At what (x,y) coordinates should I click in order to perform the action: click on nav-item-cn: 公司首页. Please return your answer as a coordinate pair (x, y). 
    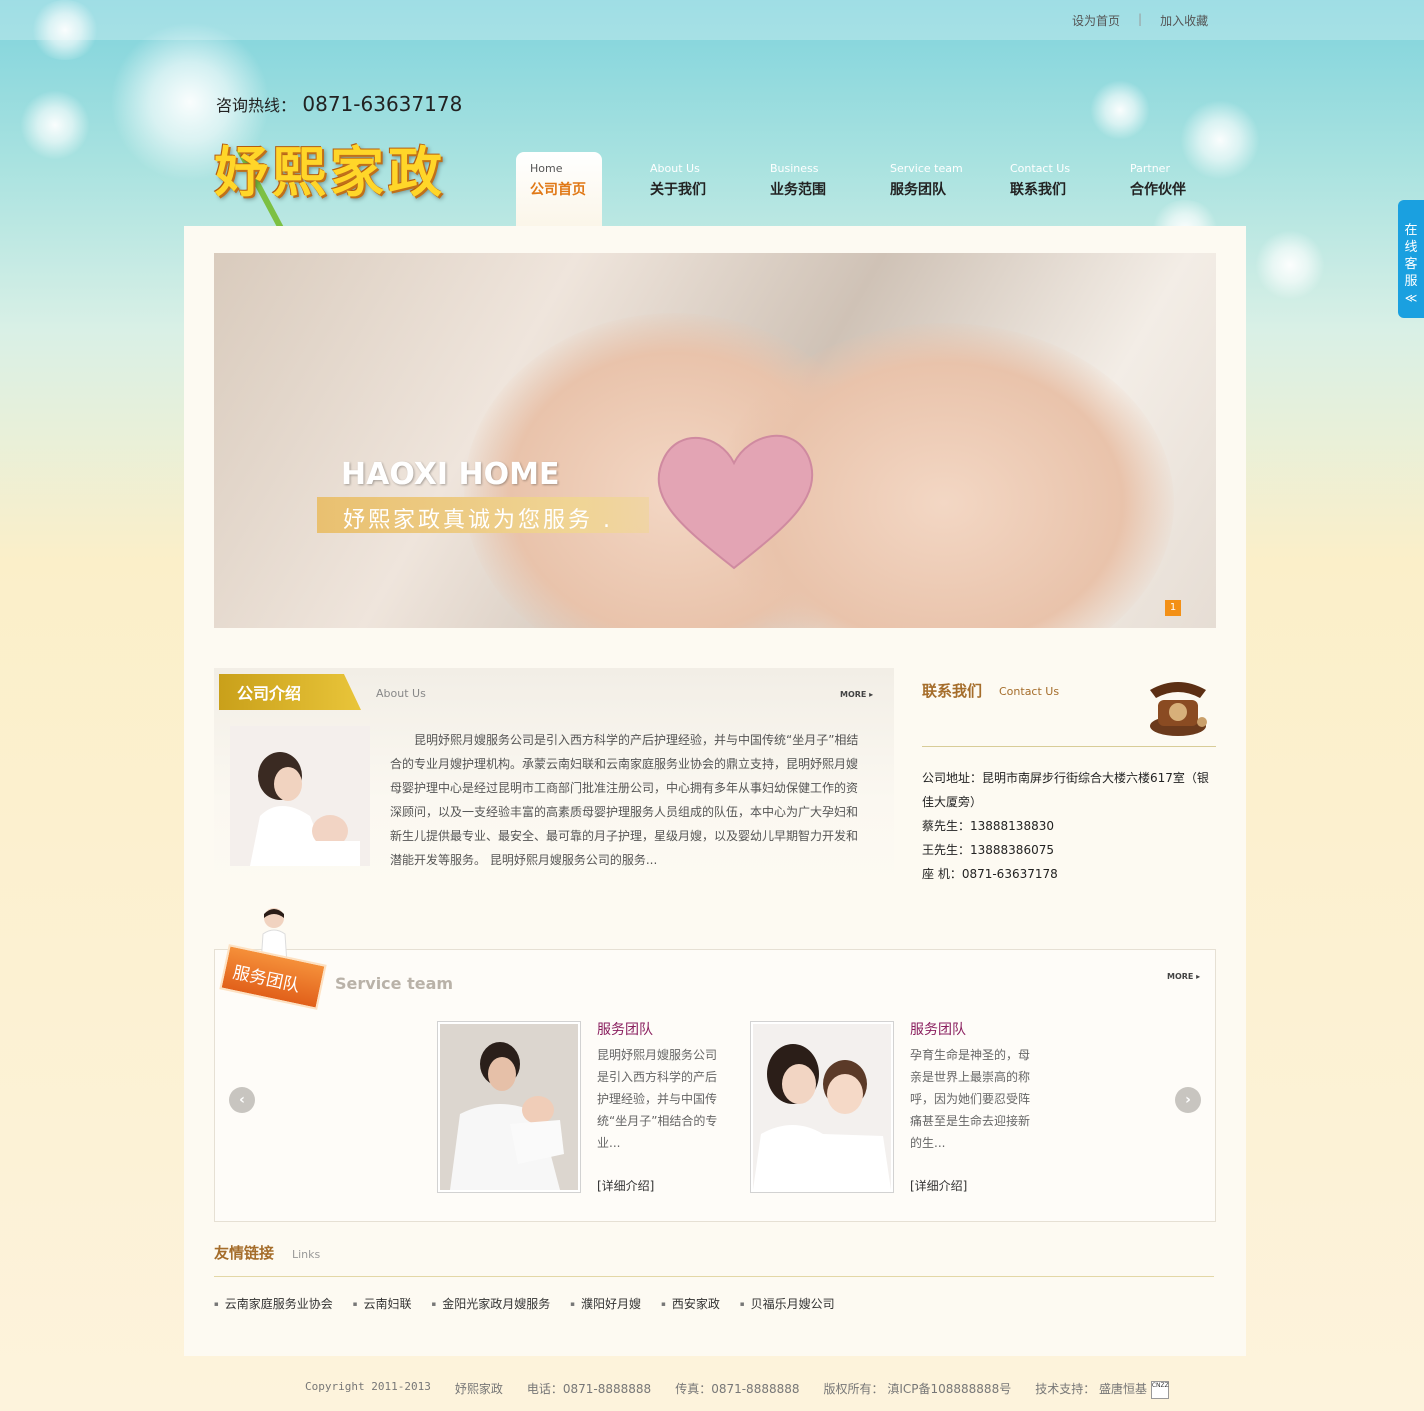
    Looking at the image, I should click on (558, 190).